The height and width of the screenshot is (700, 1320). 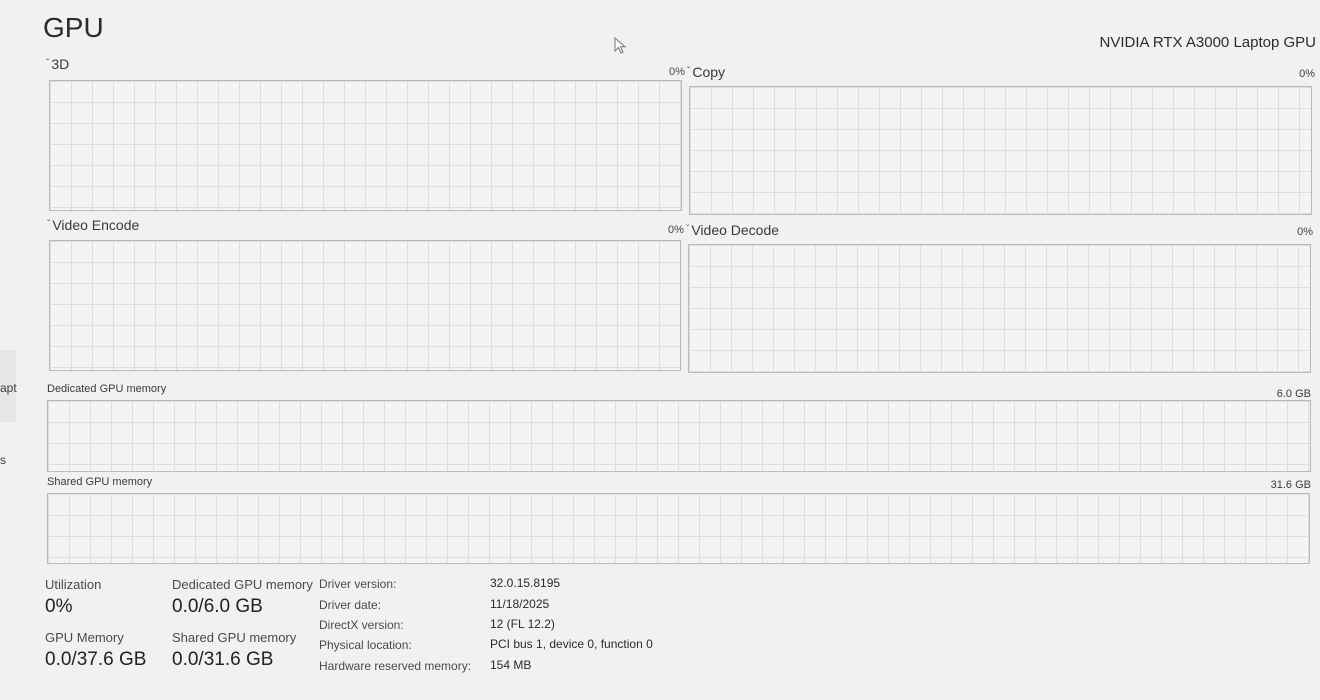 What do you see at coordinates (1000, 150) in the screenshot?
I see `engine-graph-copy` at bounding box center [1000, 150].